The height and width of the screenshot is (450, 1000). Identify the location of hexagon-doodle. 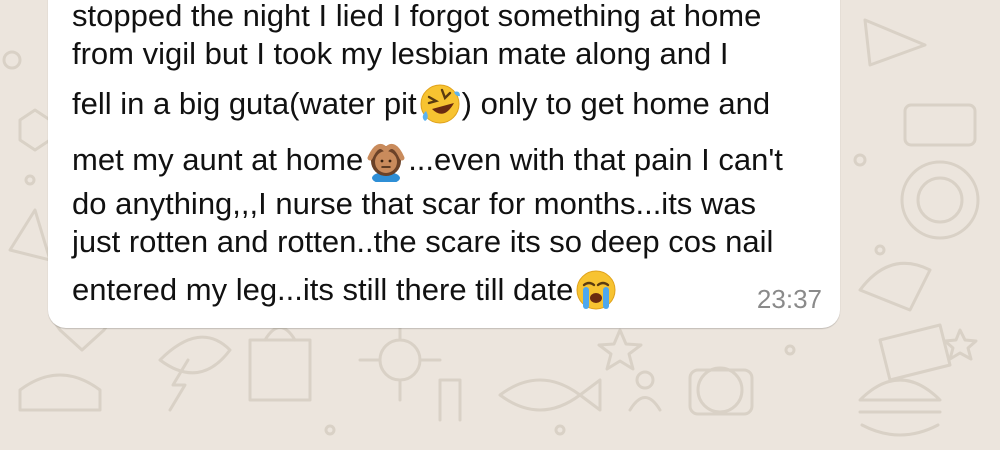
(35, 130).